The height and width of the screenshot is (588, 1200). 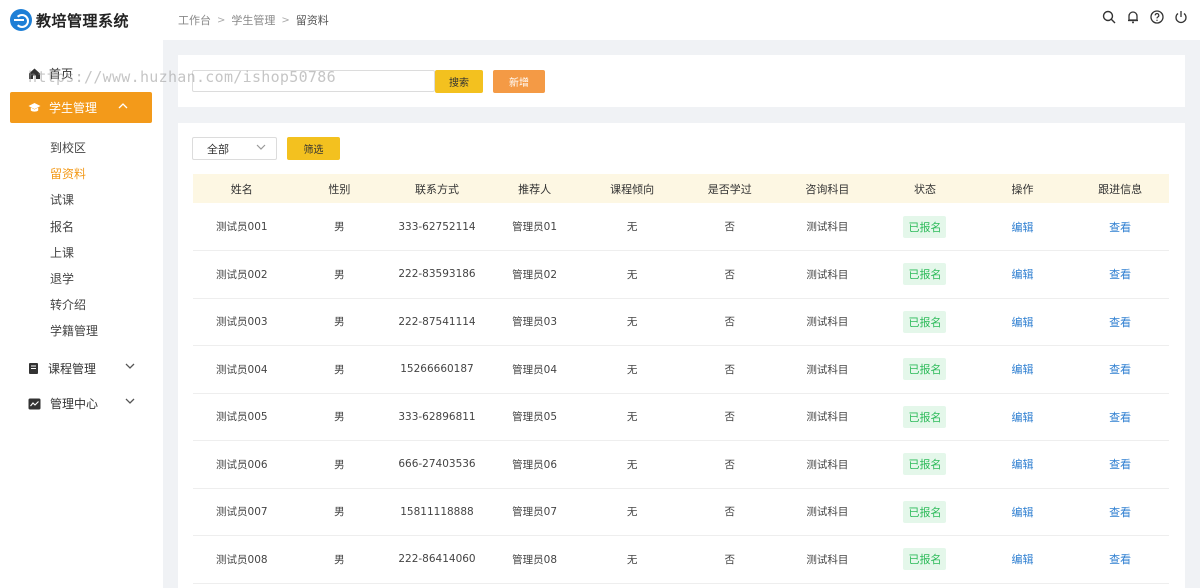 I want to click on cell-phone: 333-62896811, so click(x=437, y=416).